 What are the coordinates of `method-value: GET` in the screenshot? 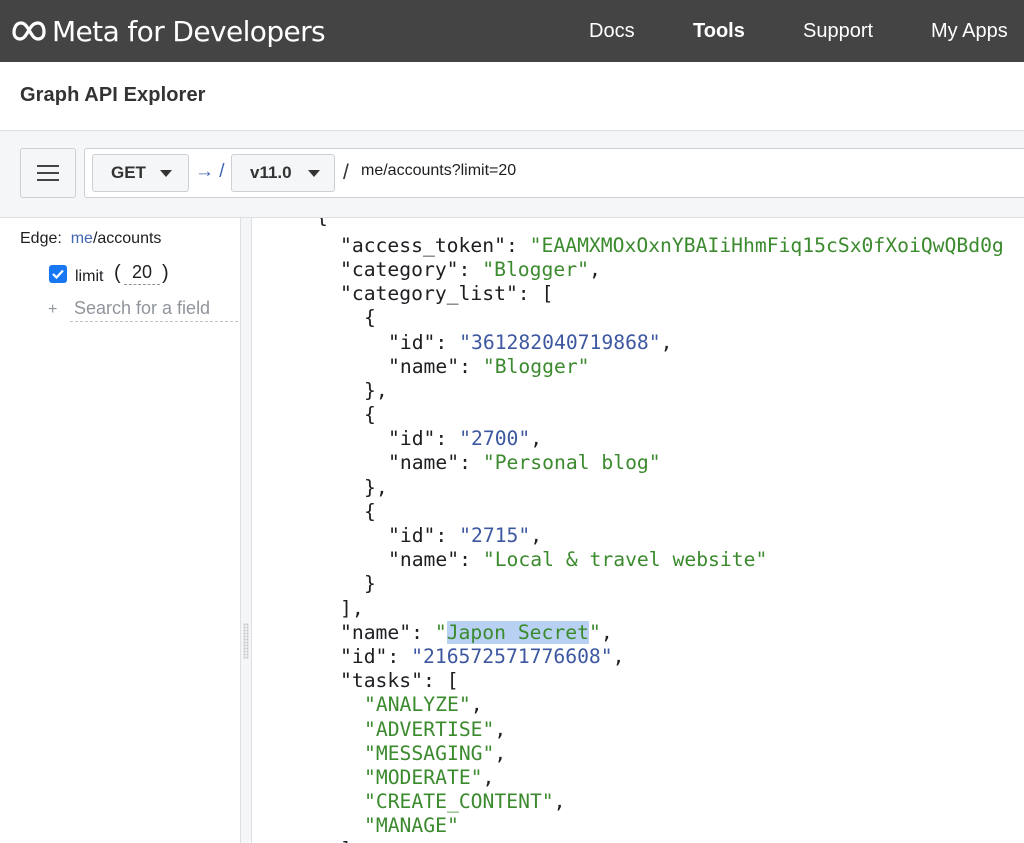 It's located at (128, 172).